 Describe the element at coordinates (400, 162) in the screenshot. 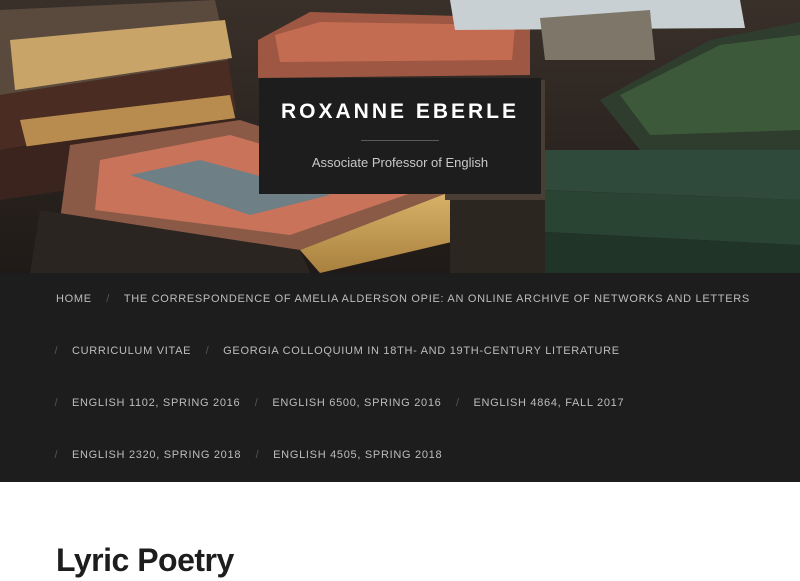

I see `site-tagline: Associate Professor of English` at that location.